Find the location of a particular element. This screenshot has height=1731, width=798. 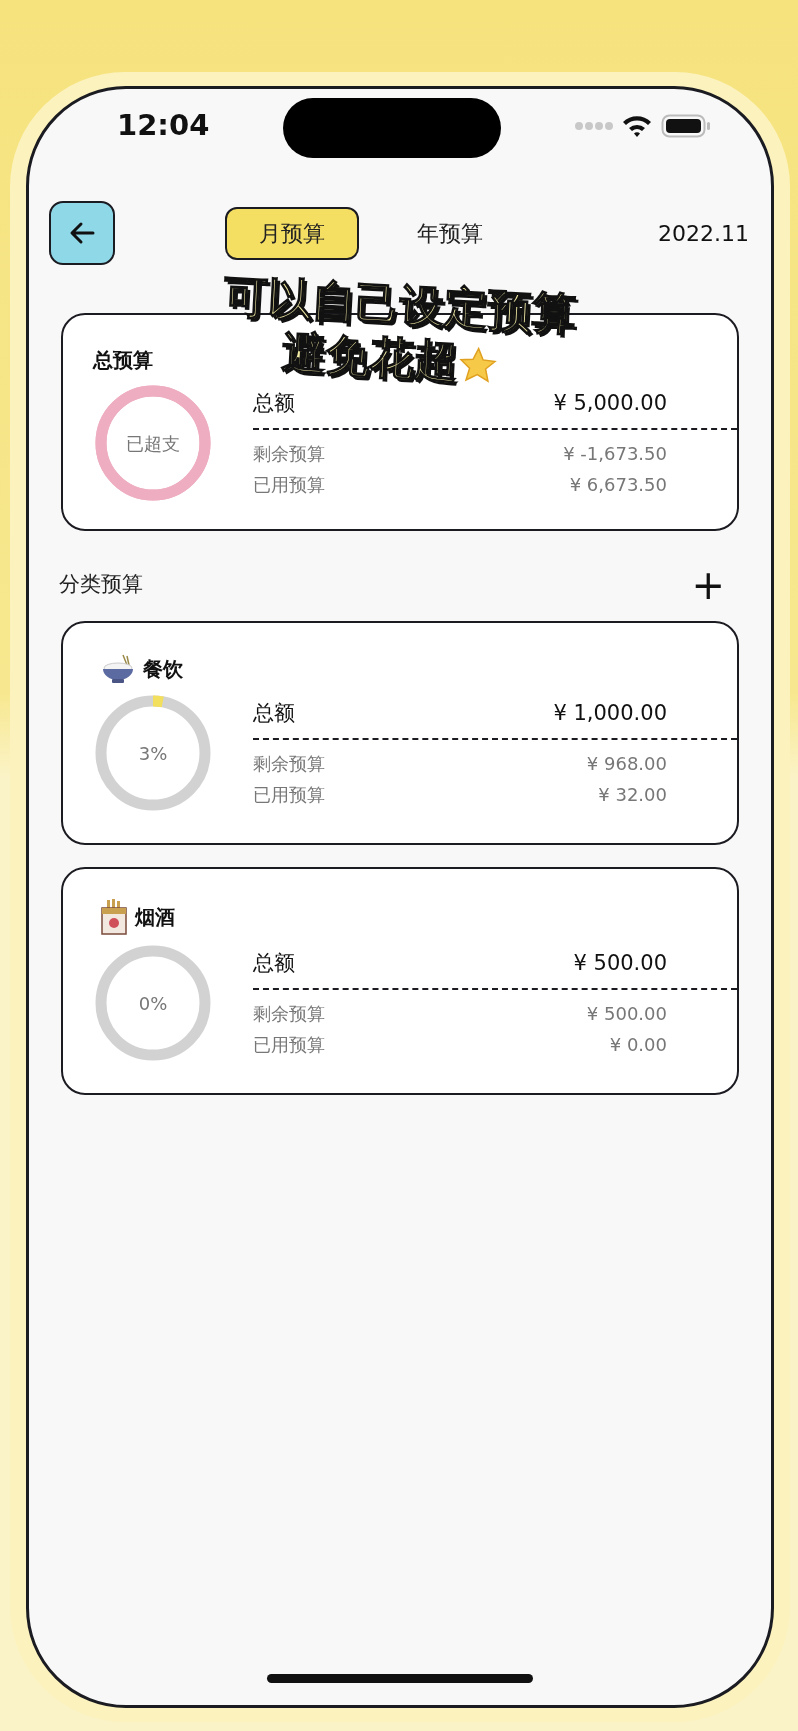

row-value: ¥ 500.00 is located at coordinates (626, 1013).